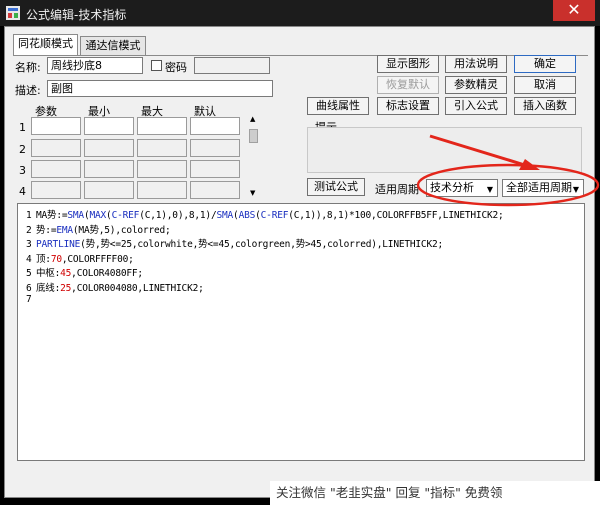 The height and width of the screenshot is (505, 600). What do you see at coordinates (435, 493) in the screenshot?
I see `watermark-banner: 关注微信 "老韭实盘" 回复 "指标" 免费领` at bounding box center [435, 493].